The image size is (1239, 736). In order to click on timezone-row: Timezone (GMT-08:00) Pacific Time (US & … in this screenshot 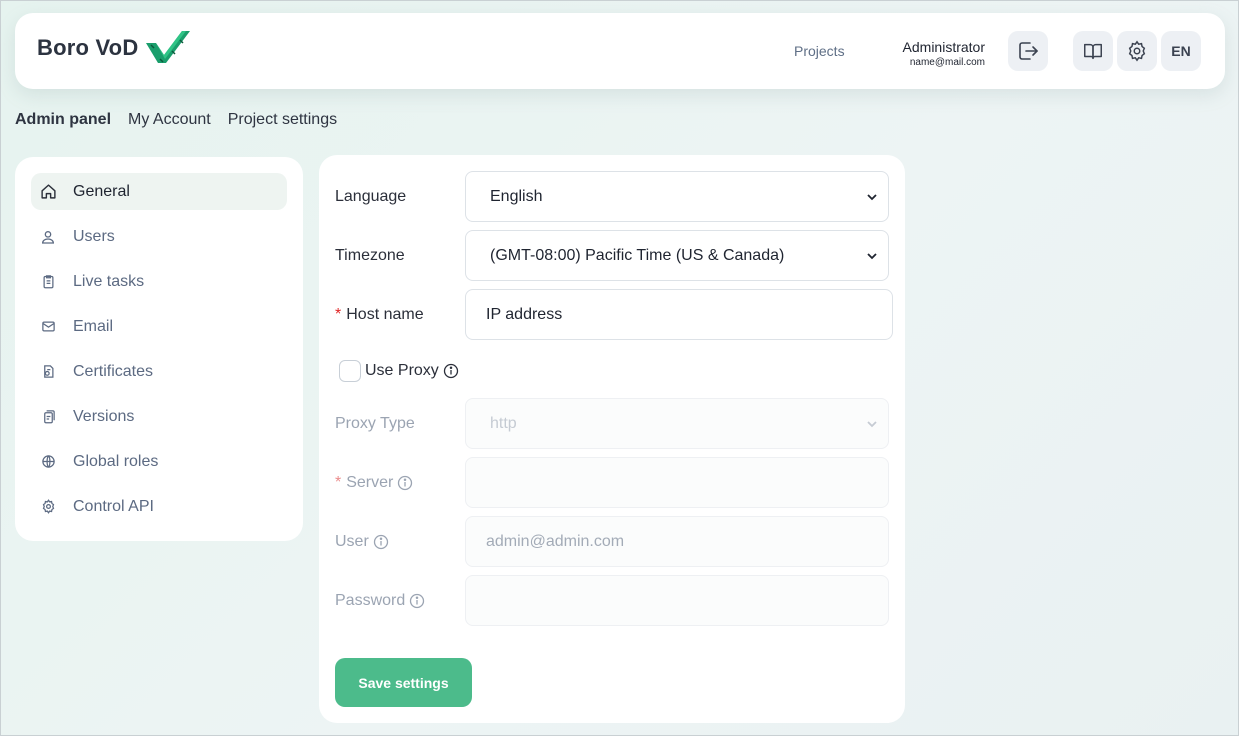, I will do `click(612, 255)`.